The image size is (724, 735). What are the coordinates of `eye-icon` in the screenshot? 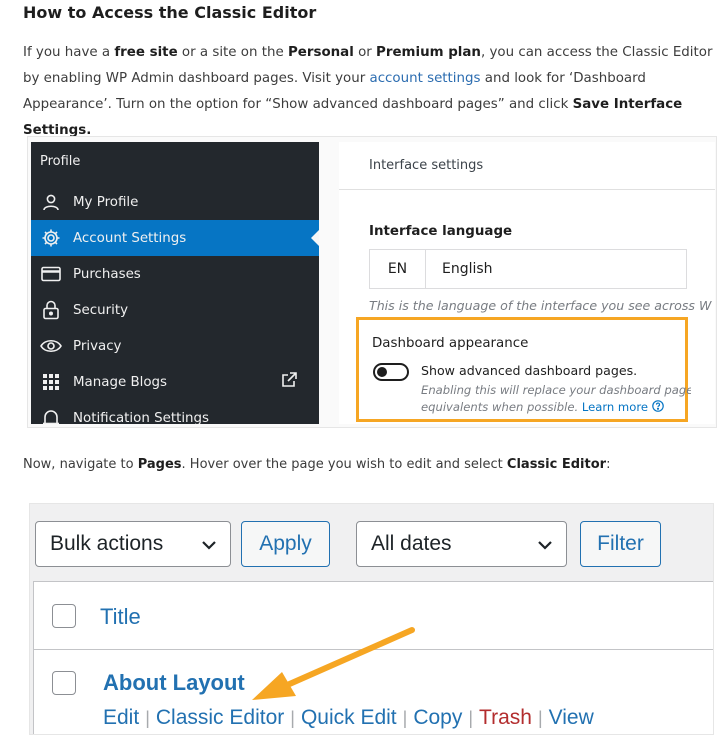 It's located at (51, 346).